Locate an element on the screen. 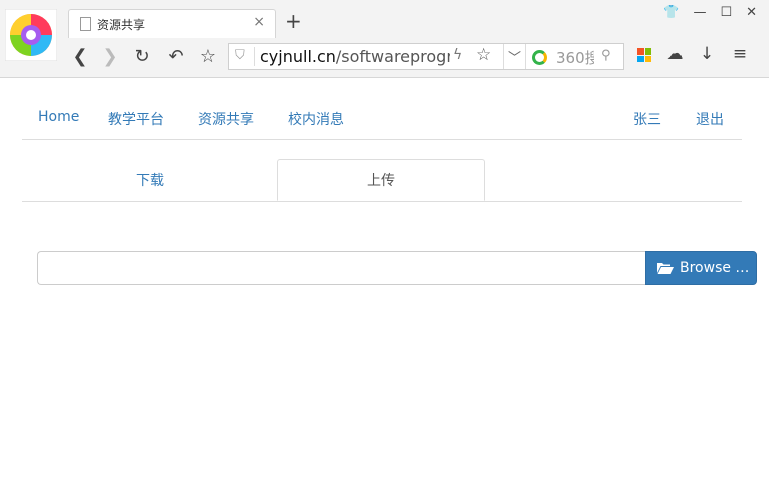  folder-open-icon is located at coordinates (665, 268).